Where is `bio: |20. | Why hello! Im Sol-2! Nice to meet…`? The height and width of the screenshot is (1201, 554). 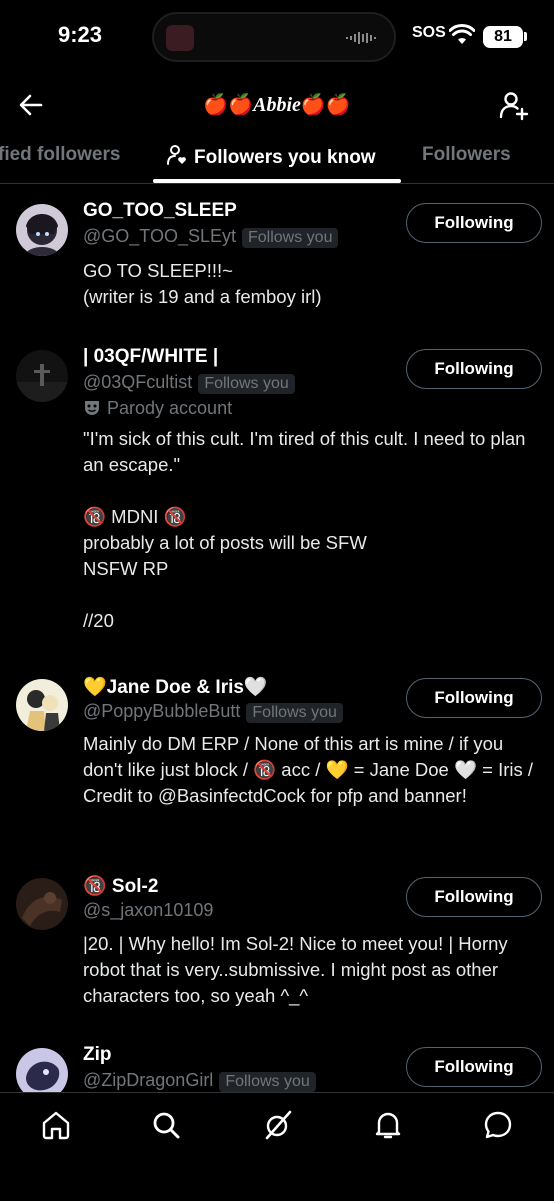
bio: |20. | Why hello! Im Sol-2! Nice to meet… is located at coordinates (295, 969).